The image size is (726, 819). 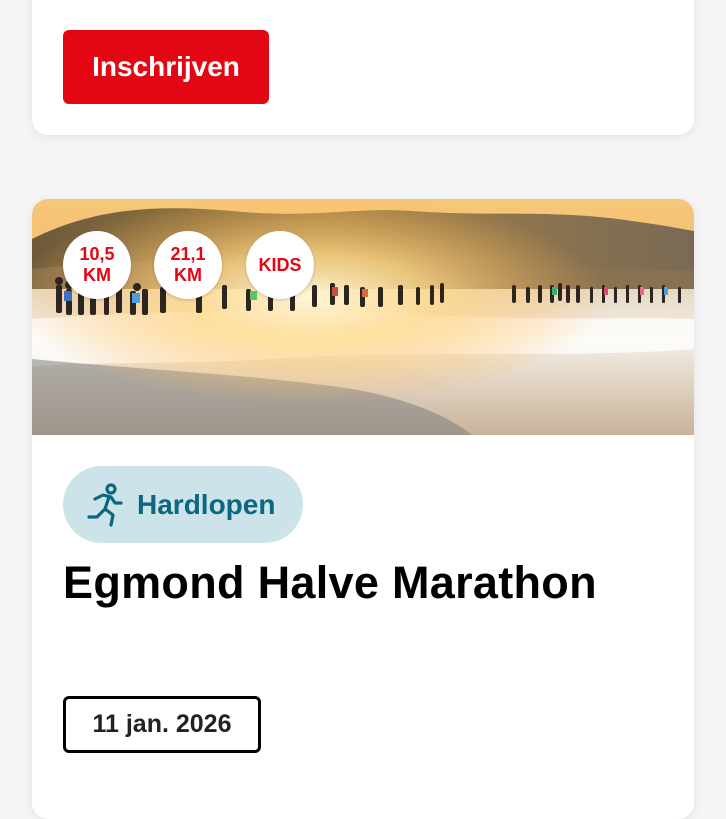 I want to click on distance-badge-10k: 10,5 KM, so click(x=97, y=265).